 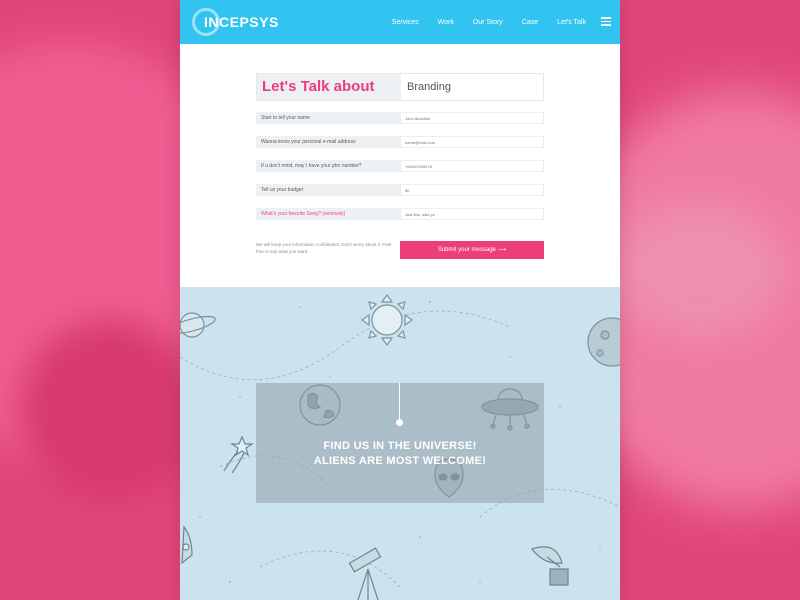 I want to click on rocket-icon, so click(x=187, y=545).